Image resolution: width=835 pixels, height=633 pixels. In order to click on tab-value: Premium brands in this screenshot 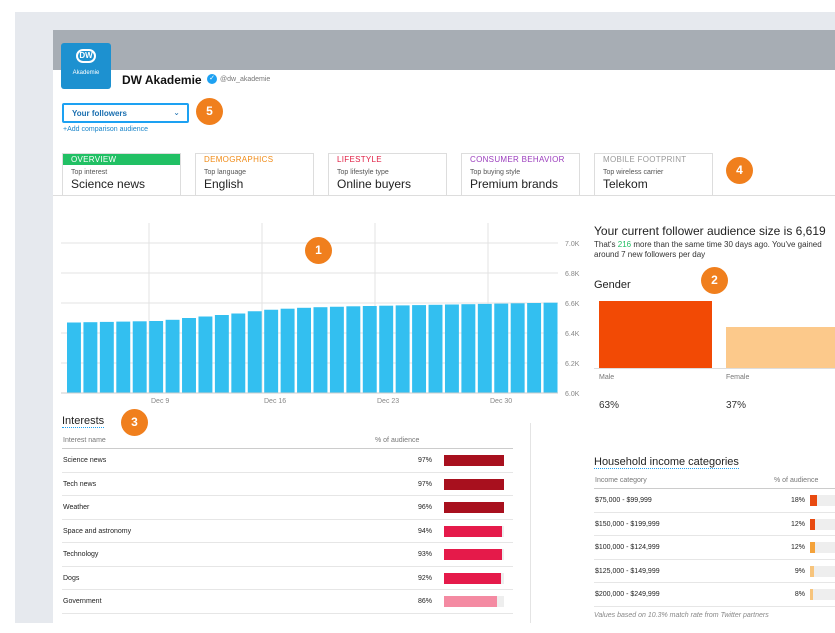, I will do `click(514, 184)`.